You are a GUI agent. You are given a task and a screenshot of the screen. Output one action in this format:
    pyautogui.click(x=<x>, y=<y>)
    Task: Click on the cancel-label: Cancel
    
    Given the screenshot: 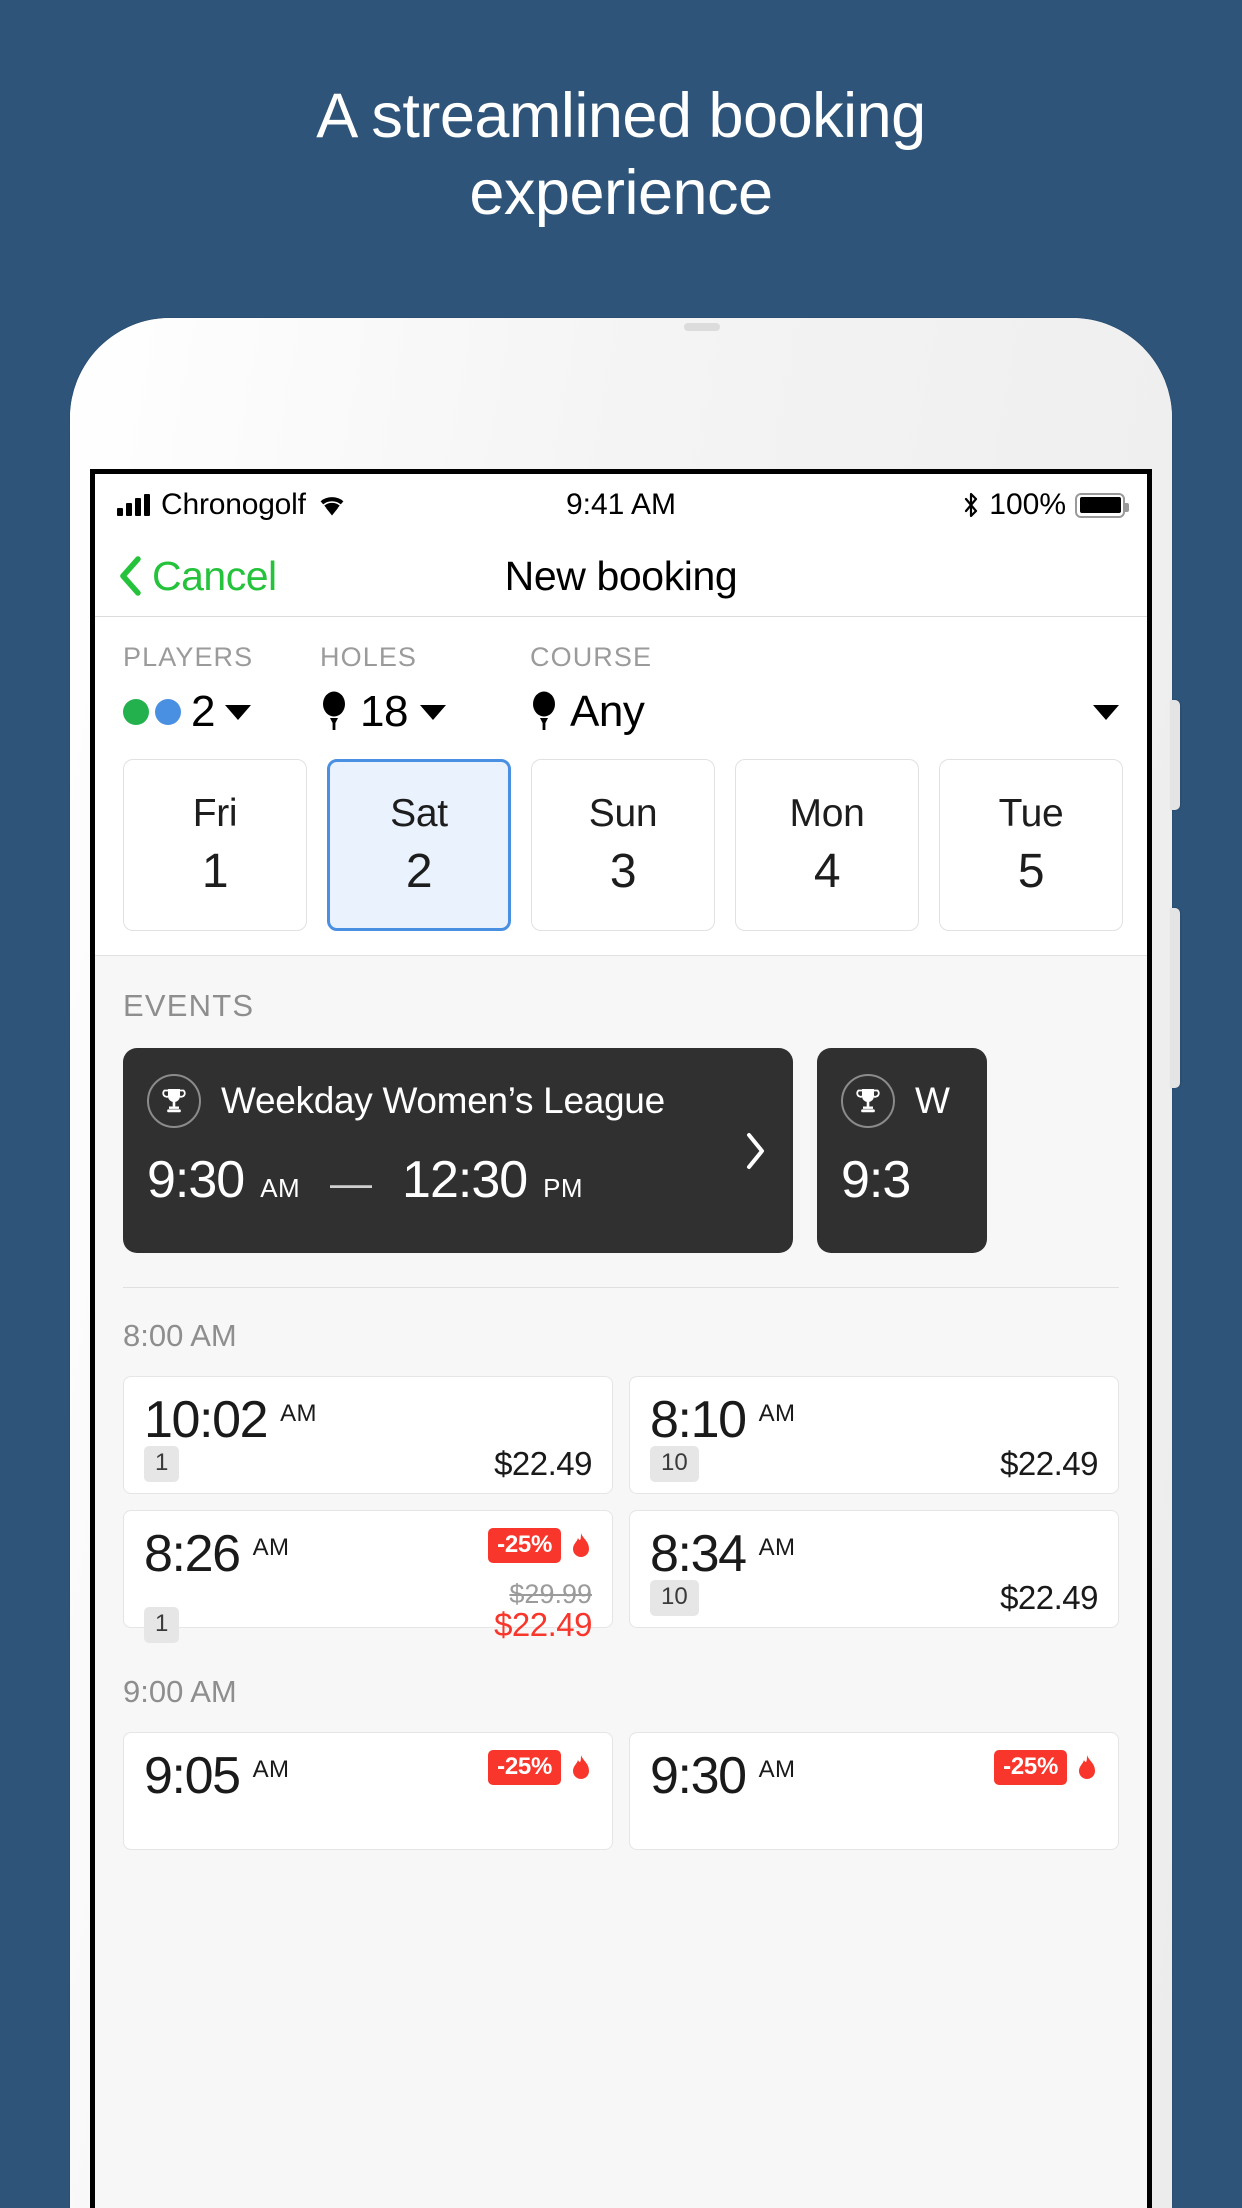 What is the action you would take?
    pyautogui.click(x=214, y=575)
    